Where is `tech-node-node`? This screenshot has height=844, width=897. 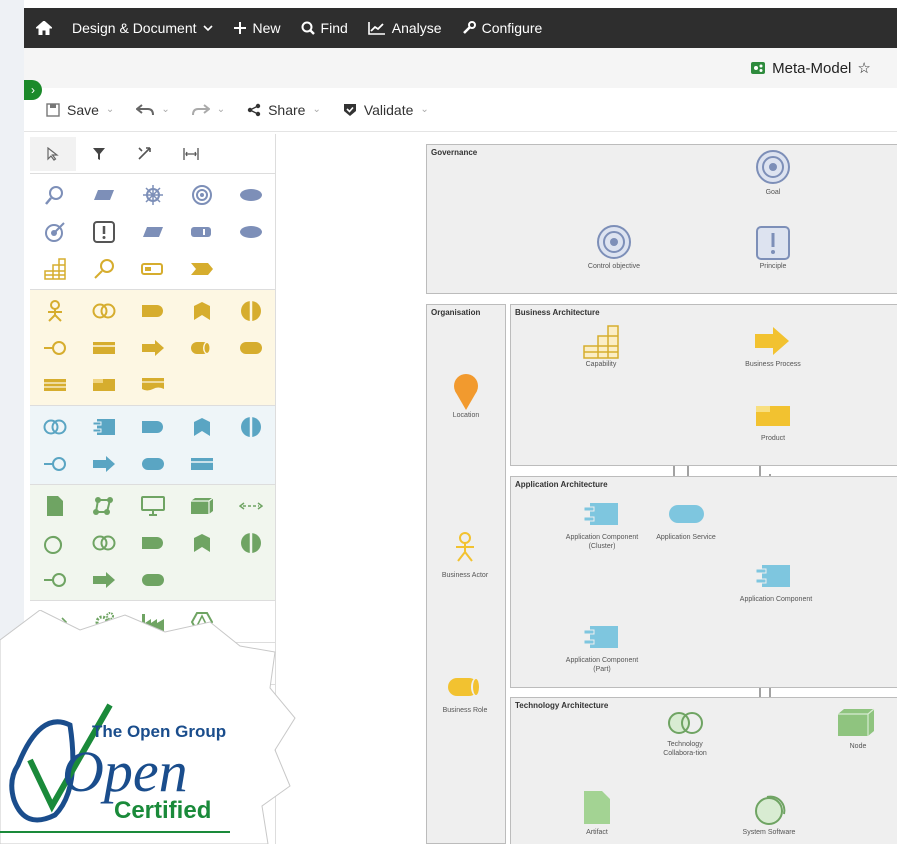 tech-node-node is located at coordinates (856, 722).